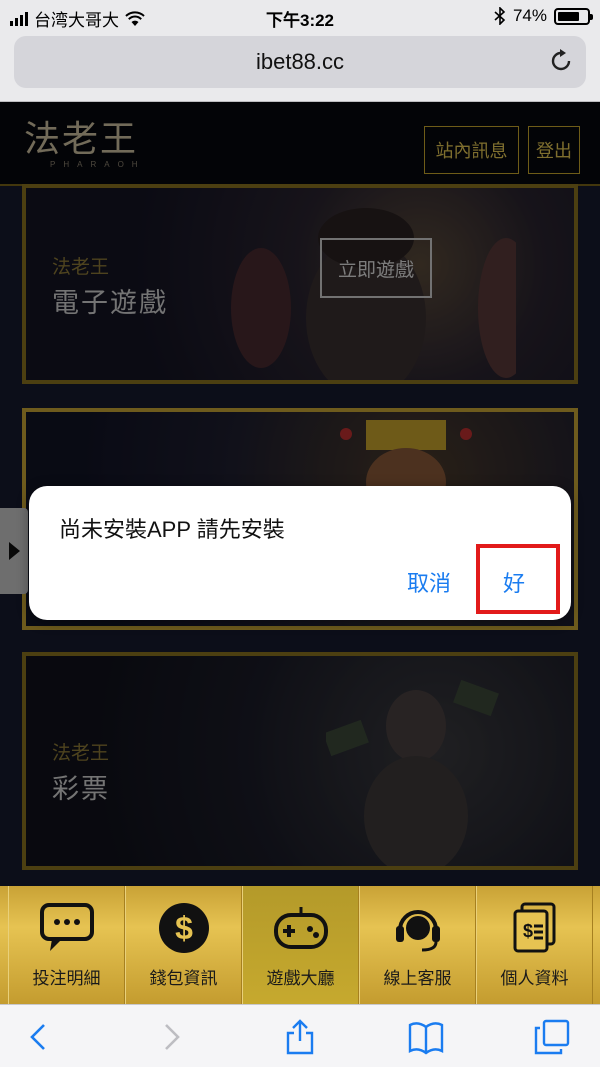  I want to click on forward-icon, so click(170, 1037).